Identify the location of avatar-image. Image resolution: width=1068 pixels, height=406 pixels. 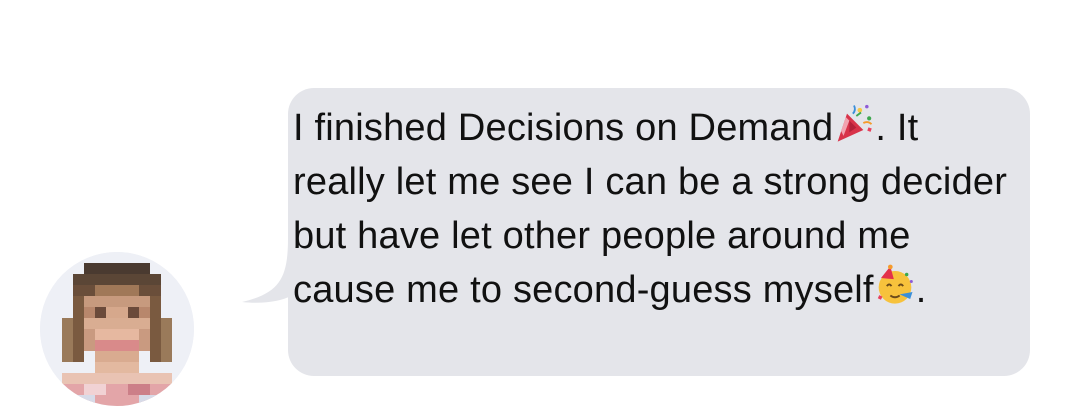
(117, 329).